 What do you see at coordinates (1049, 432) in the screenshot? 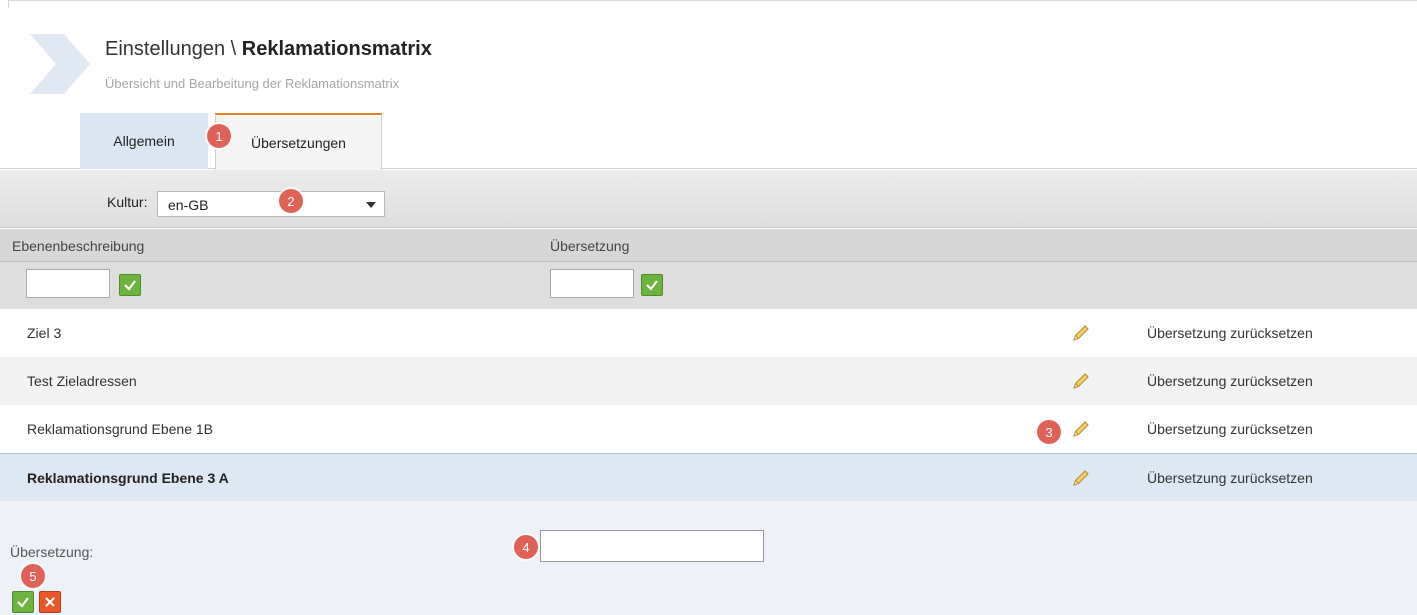
I see `callout-badge-3: 3` at bounding box center [1049, 432].